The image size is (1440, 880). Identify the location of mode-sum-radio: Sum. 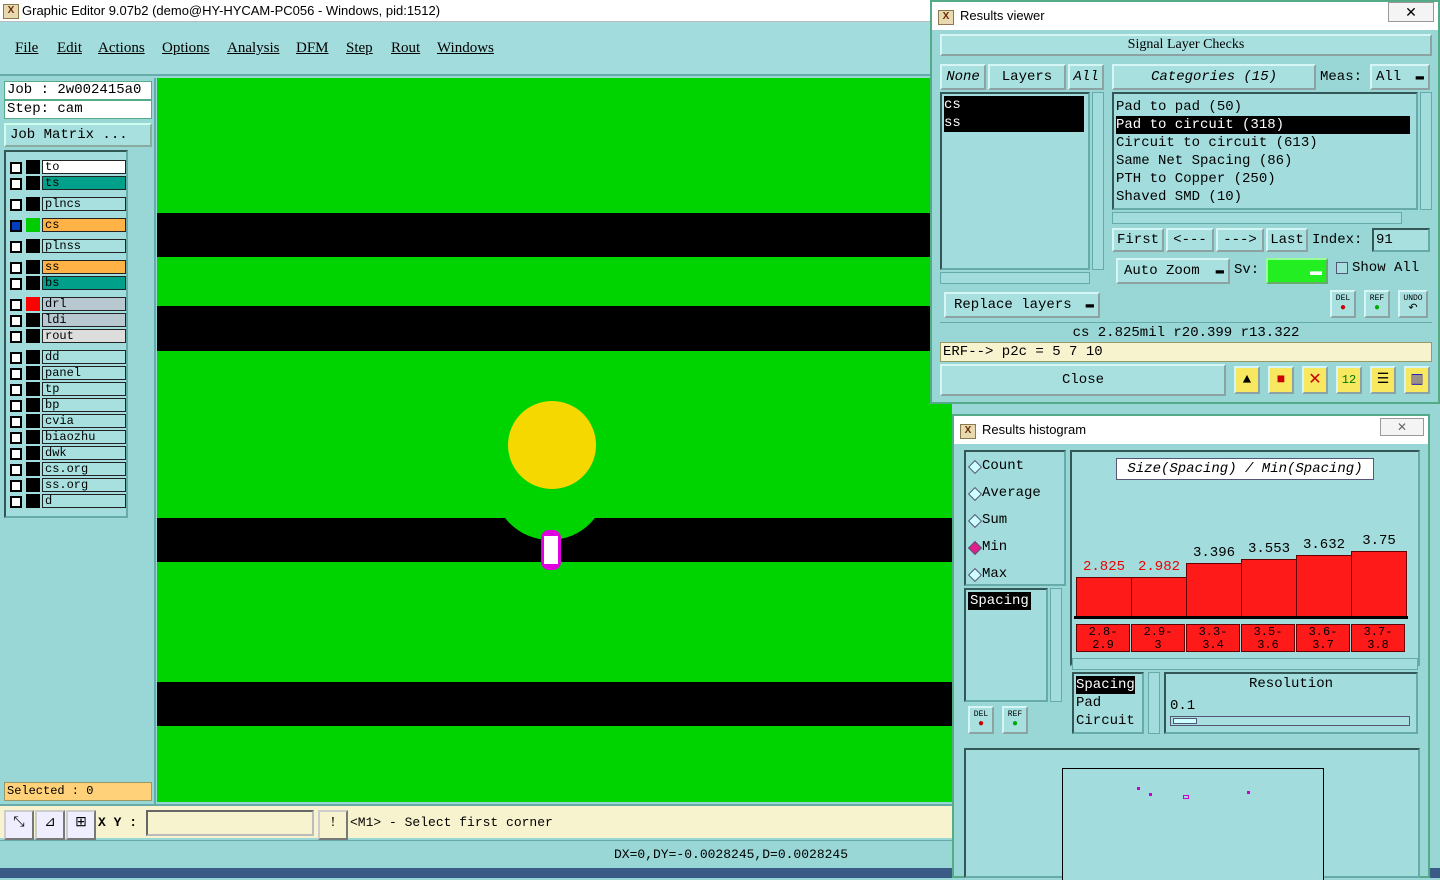
(987, 520).